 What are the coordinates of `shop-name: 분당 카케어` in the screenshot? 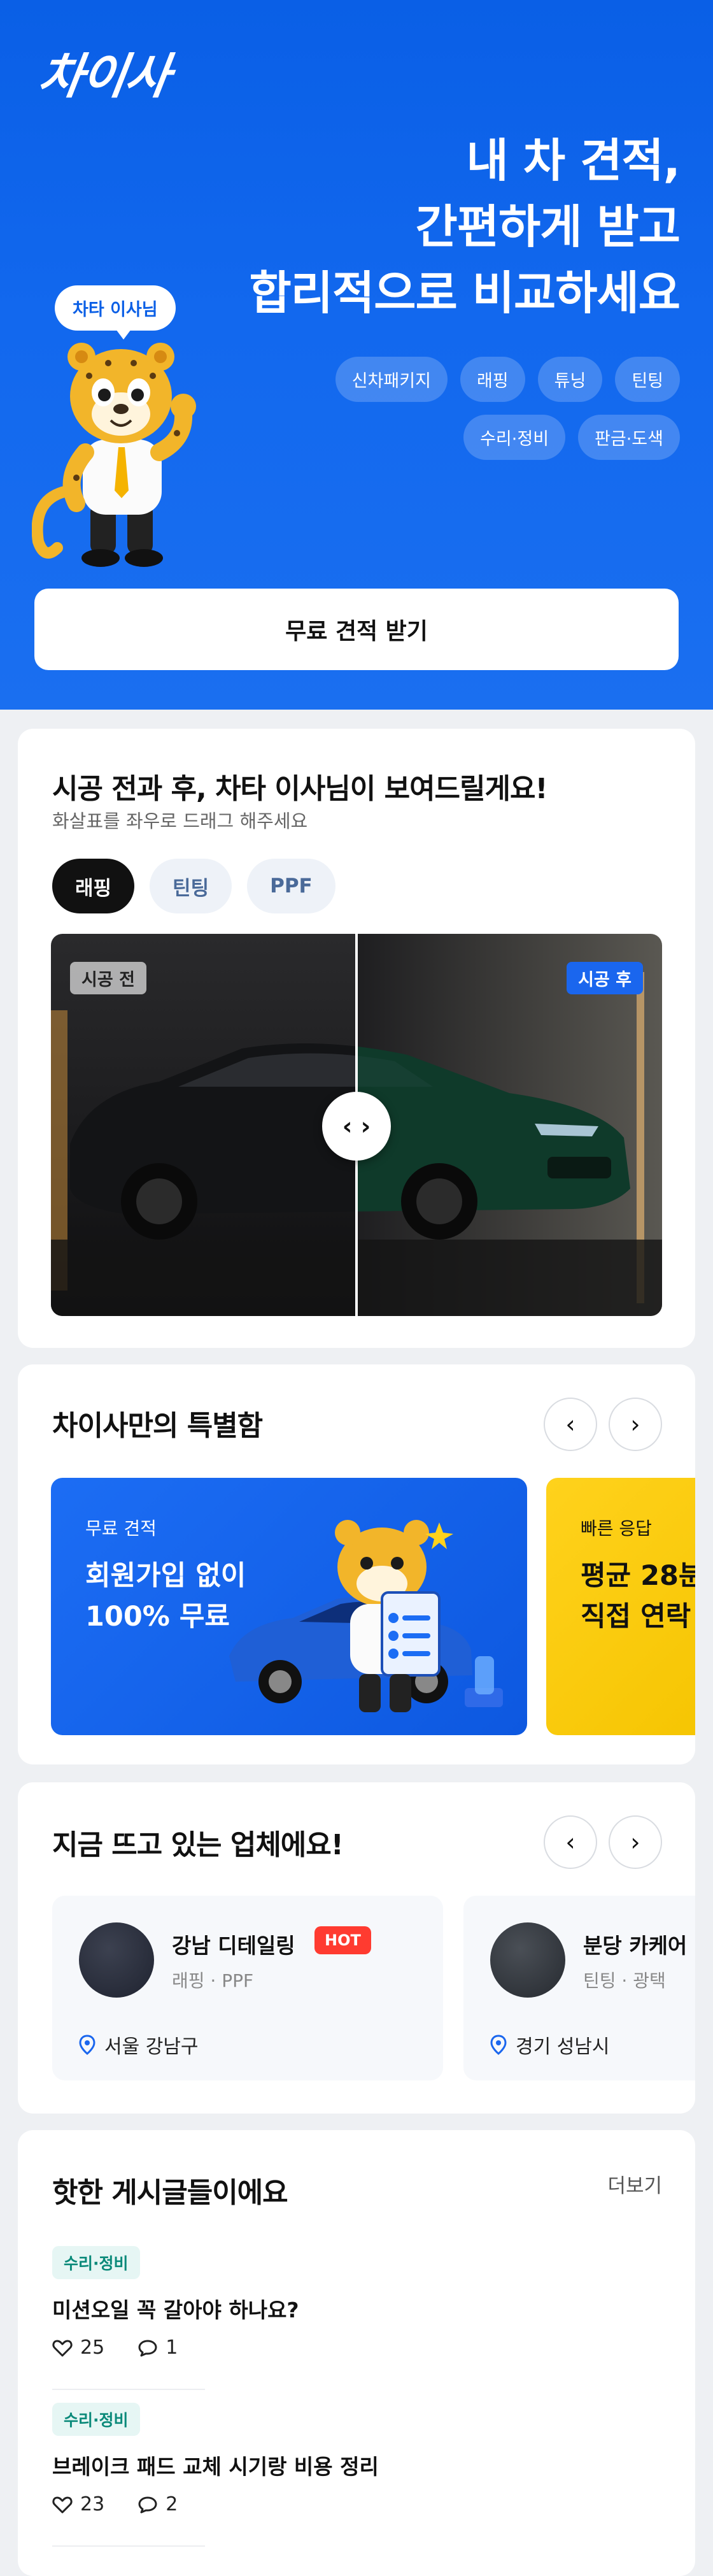 It's located at (635, 1945).